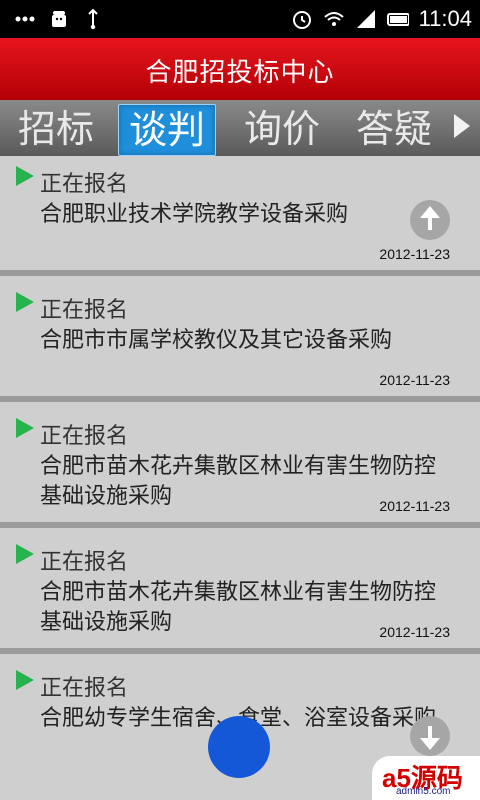  Describe the element at coordinates (240, 19) in the screenshot. I see `status-bar: 11:04` at that location.